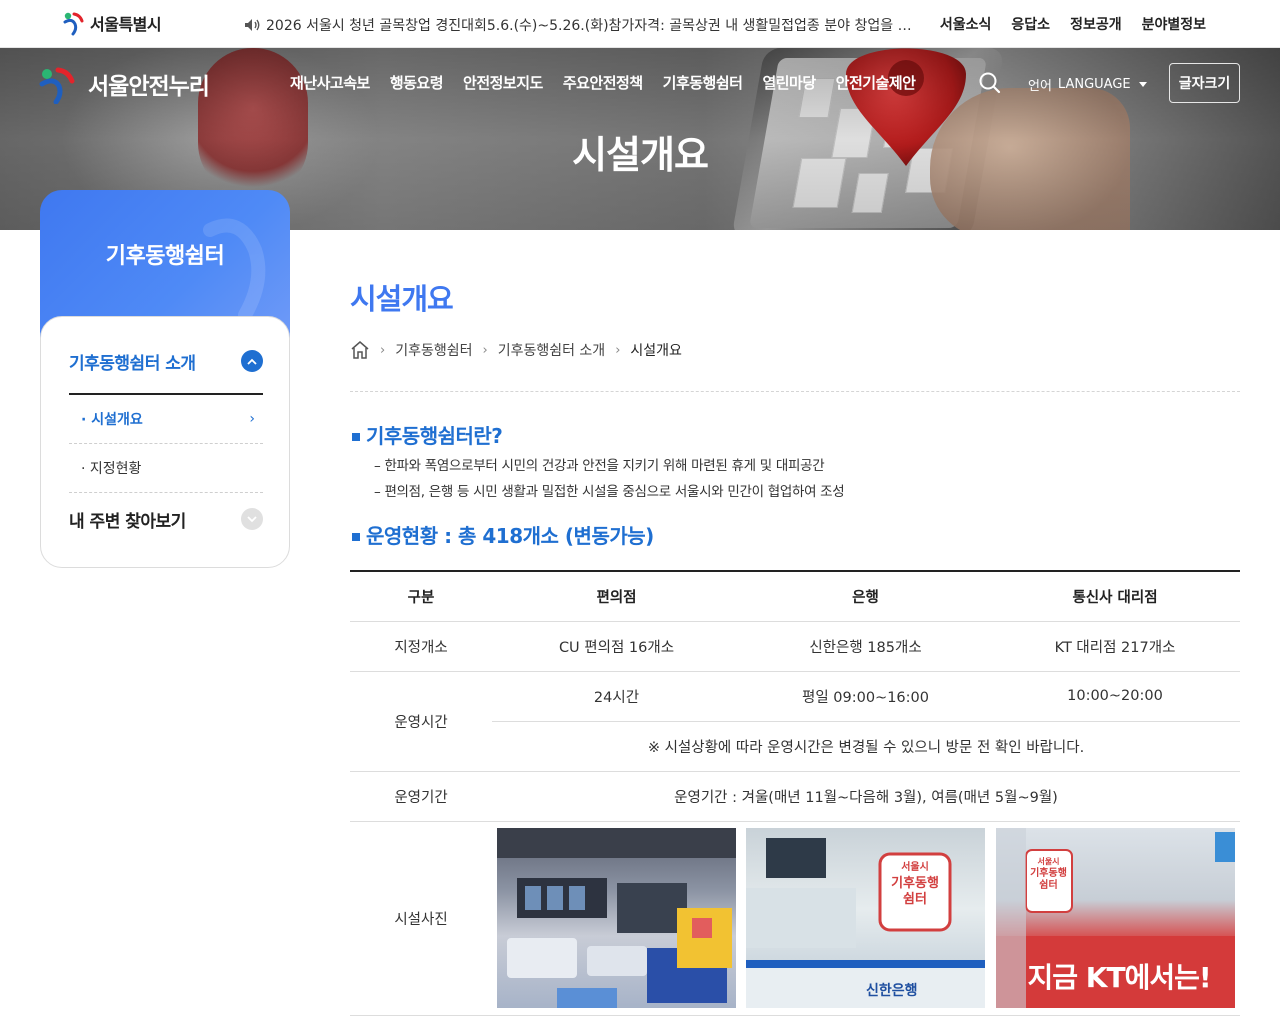  I want to click on table-cell: 지정개소, so click(421, 646).